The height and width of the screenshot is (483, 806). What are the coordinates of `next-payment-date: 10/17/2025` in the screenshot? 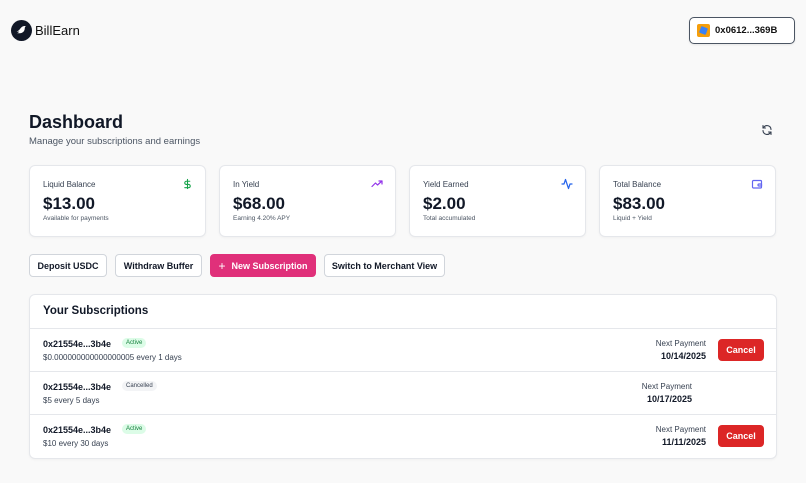 It's located at (669, 399).